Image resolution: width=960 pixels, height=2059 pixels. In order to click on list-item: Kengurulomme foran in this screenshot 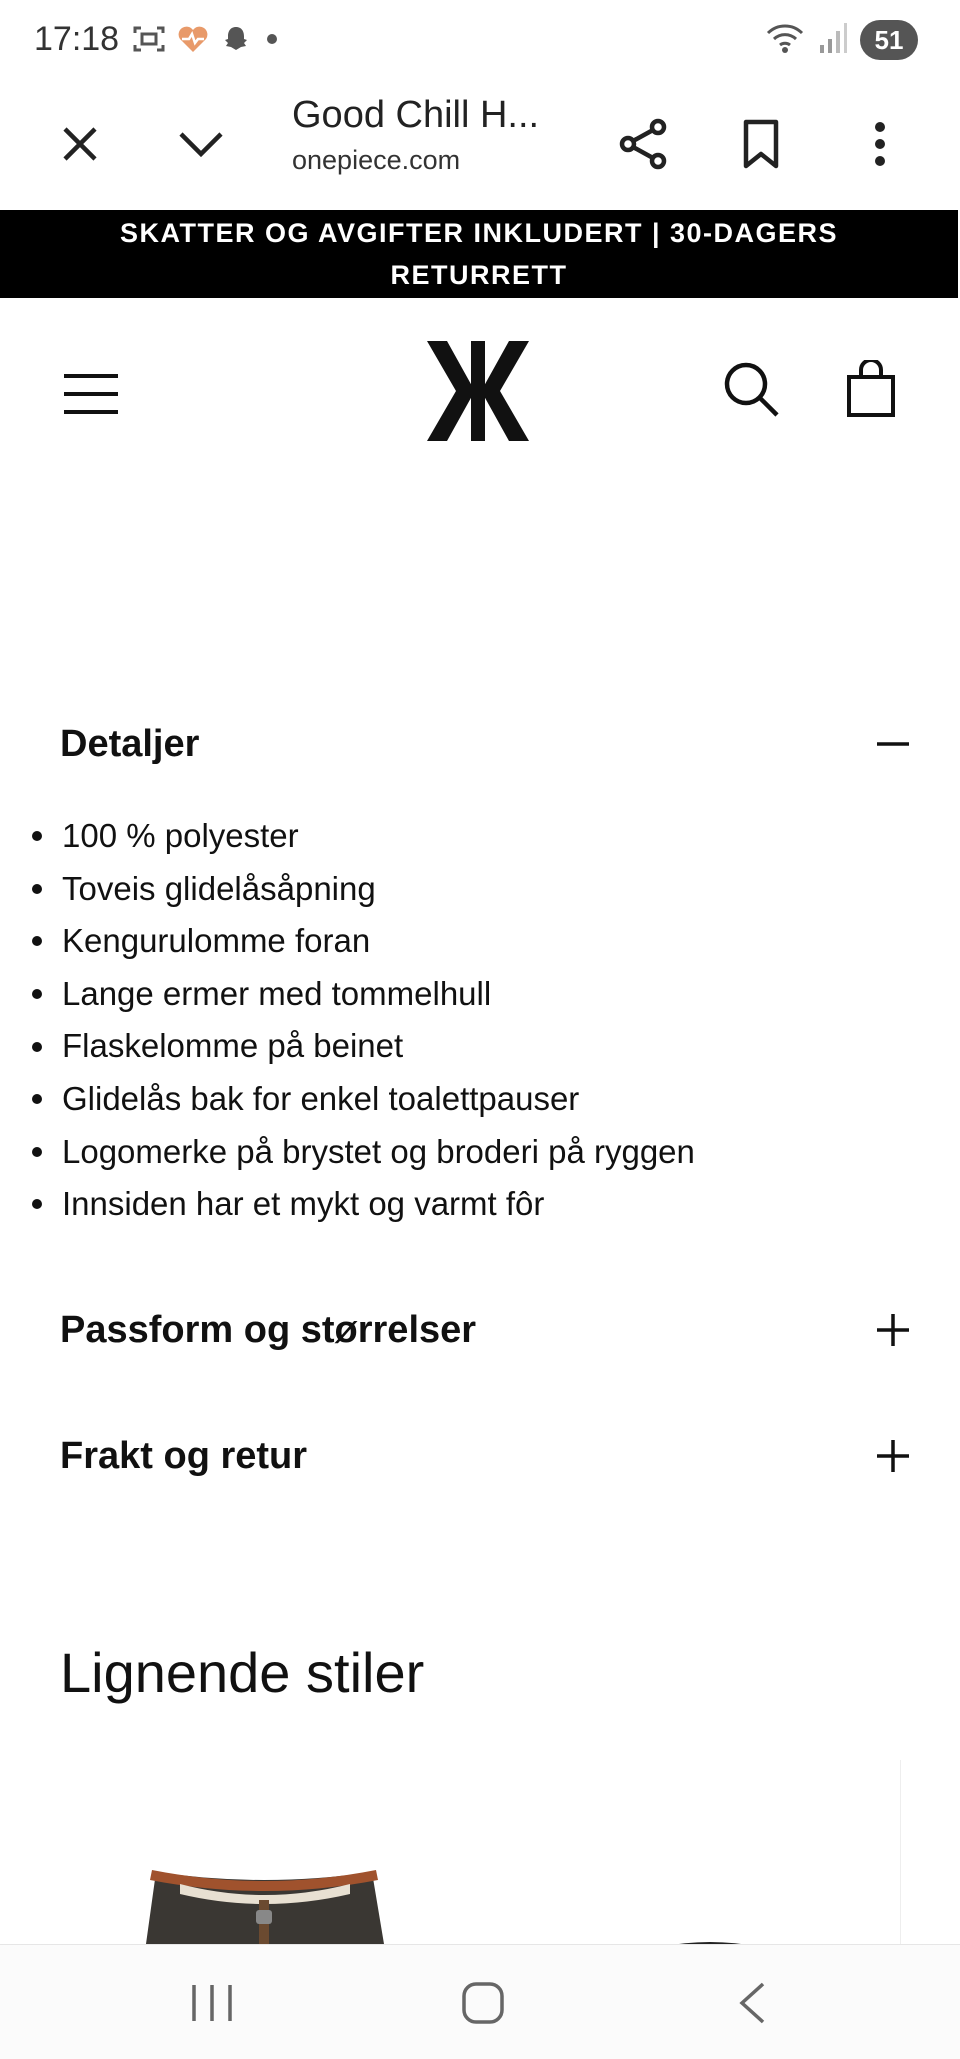, I will do `click(470, 941)`.